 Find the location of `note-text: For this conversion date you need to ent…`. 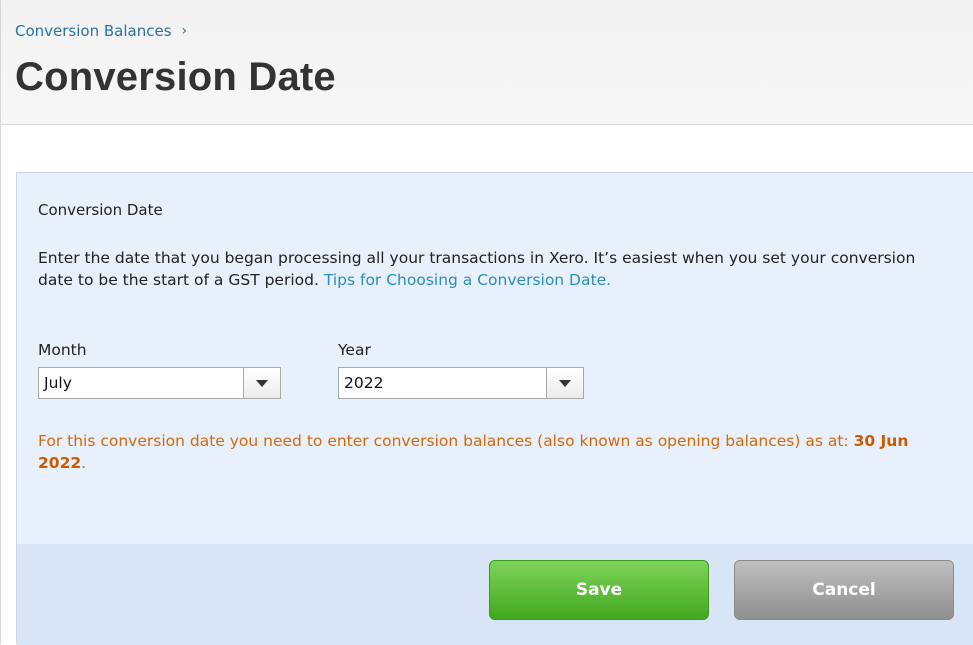

note-text: For this conversion date you need to ent… is located at coordinates (443, 441).